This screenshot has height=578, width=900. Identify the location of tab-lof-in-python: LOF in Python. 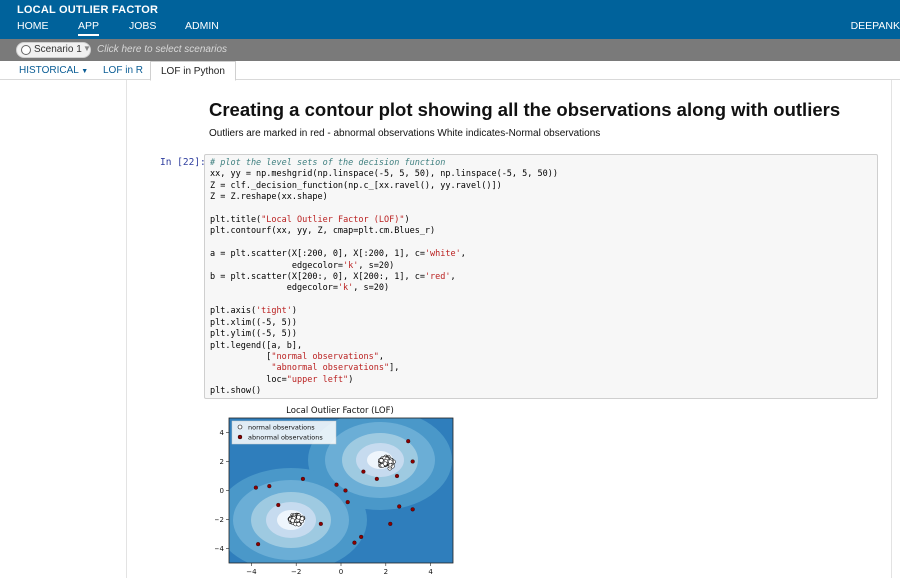
(193, 71).